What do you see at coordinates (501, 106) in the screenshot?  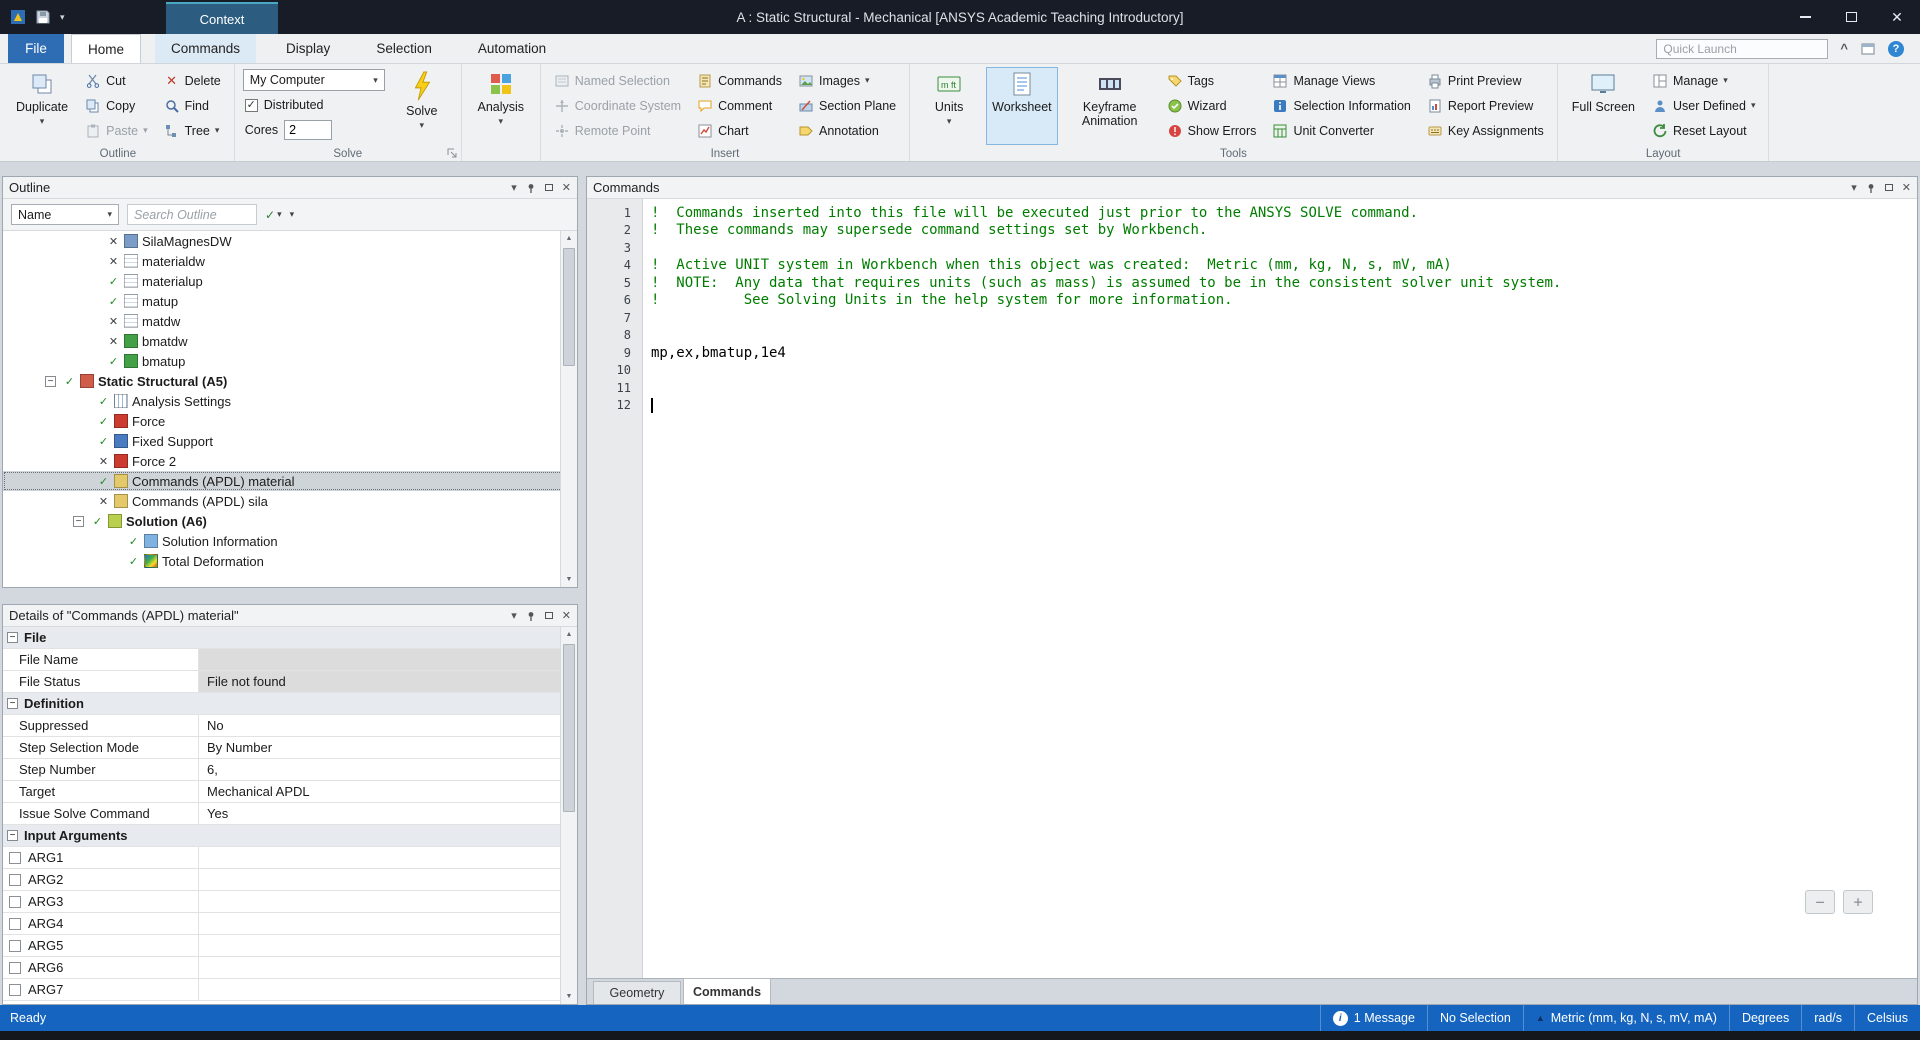 I see `analysis-button: Analysis ▾` at bounding box center [501, 106].